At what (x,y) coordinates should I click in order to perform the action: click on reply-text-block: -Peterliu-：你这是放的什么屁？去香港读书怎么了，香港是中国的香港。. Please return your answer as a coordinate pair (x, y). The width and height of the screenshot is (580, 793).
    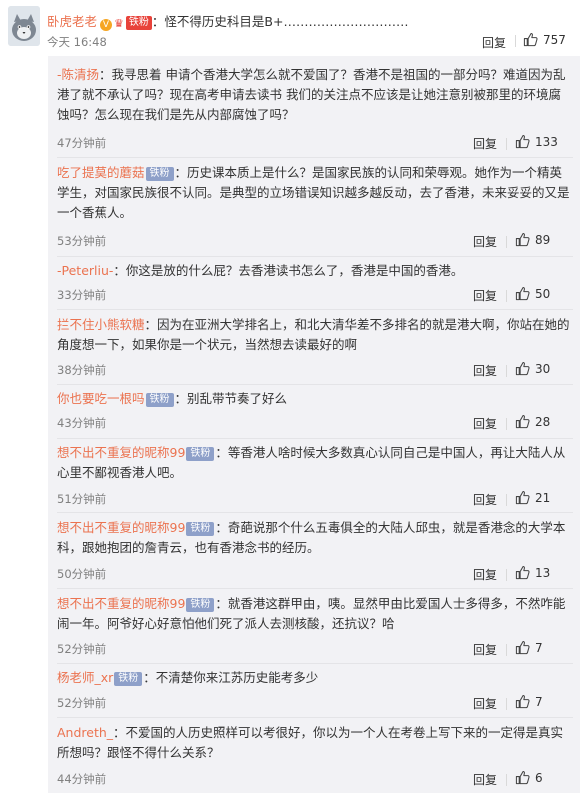
    Looking at the image, I should click on (314, 271).